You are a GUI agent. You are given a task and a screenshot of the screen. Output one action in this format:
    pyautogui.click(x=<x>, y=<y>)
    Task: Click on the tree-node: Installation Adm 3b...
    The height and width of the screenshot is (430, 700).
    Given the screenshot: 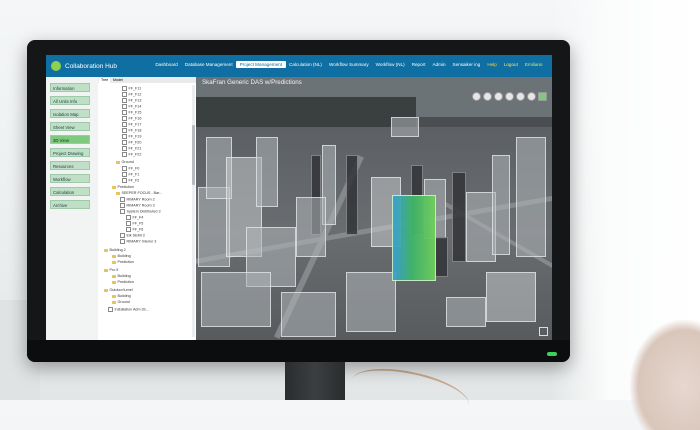 What is the action you would take?
    pyautogui.click(x=128, y=309)
    